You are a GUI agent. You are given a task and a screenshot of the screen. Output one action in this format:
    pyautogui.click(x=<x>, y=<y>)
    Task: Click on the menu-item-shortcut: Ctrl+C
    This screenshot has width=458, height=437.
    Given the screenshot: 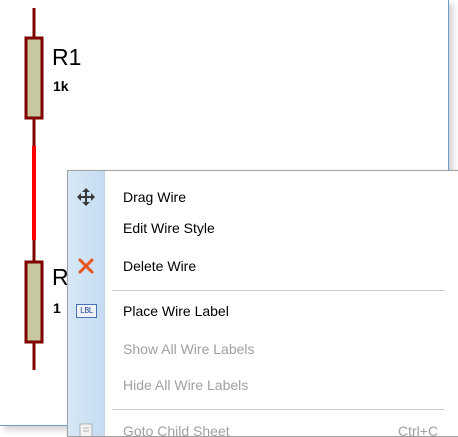 What is the action you would take?
    pyautogui.click(x=418, y=430)
    